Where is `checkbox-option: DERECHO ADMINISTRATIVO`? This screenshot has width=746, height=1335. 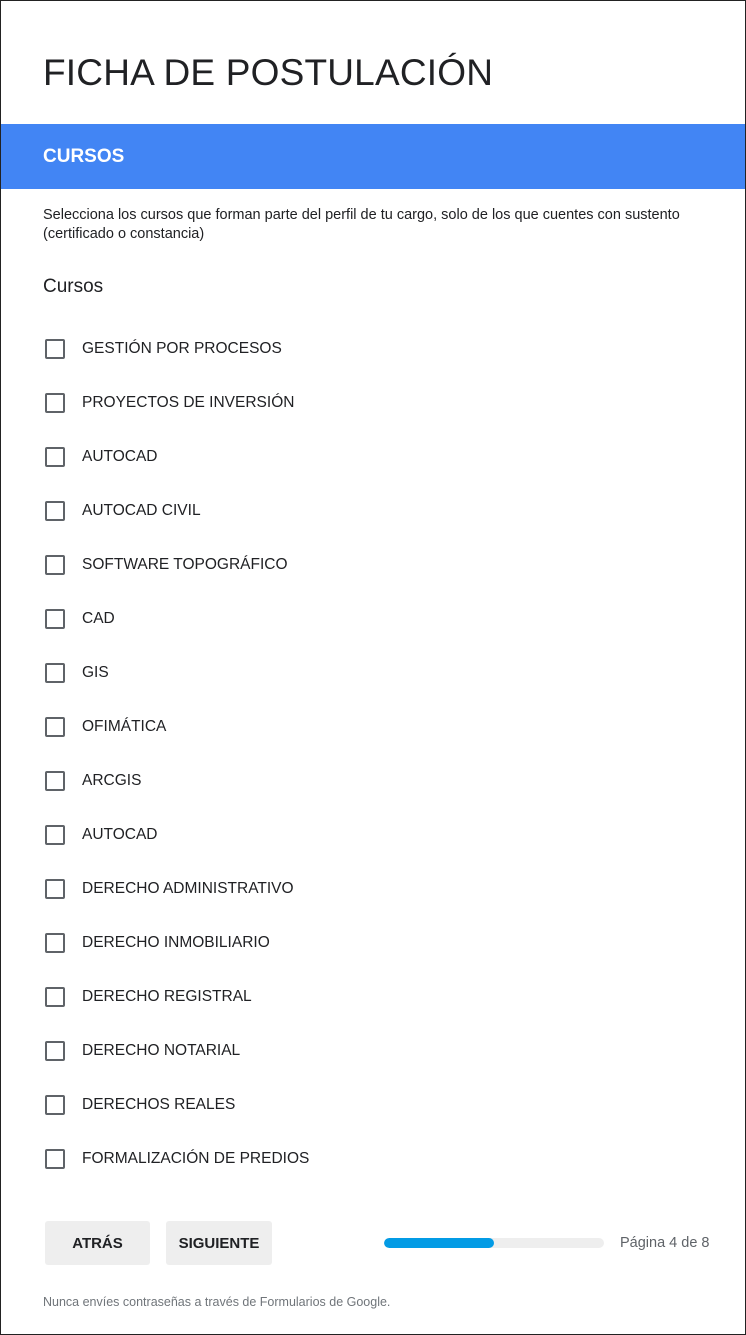
checkbox-option: DERECHO ADMINISTRATIVO is located at coordinates (177, 889).